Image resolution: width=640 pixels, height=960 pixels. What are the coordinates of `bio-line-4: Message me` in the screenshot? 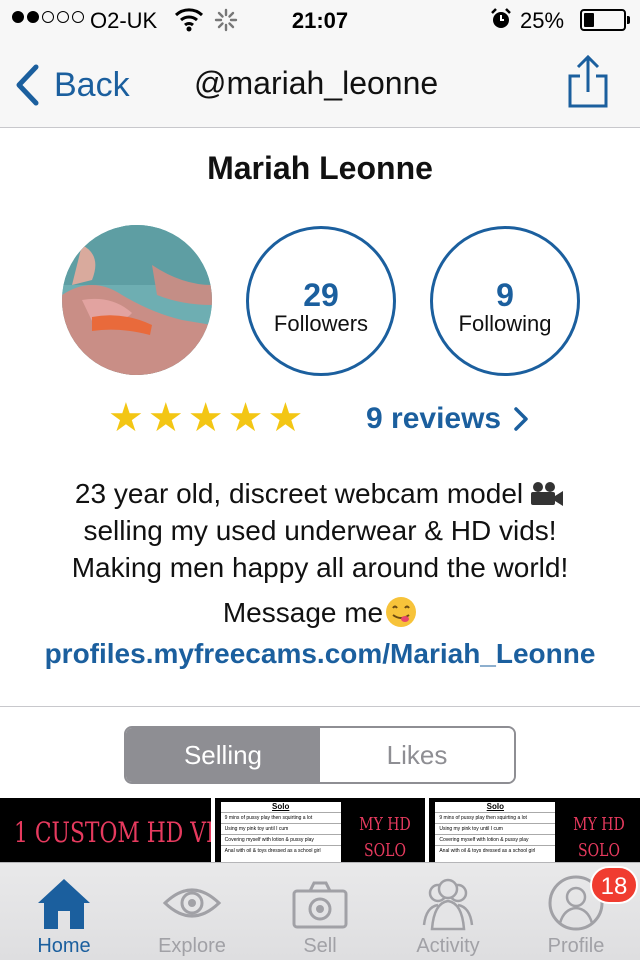 It's located at (320, 612).